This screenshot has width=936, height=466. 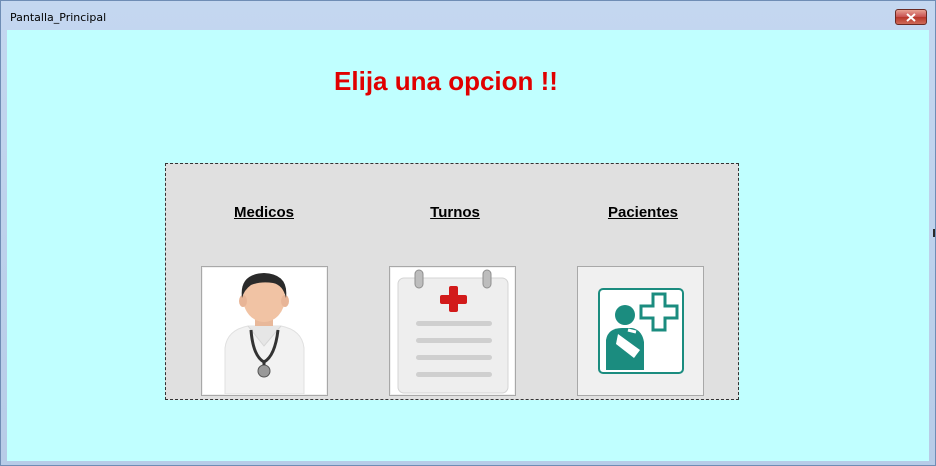 I want to click on patient-icon, so click(x=640, y=331).